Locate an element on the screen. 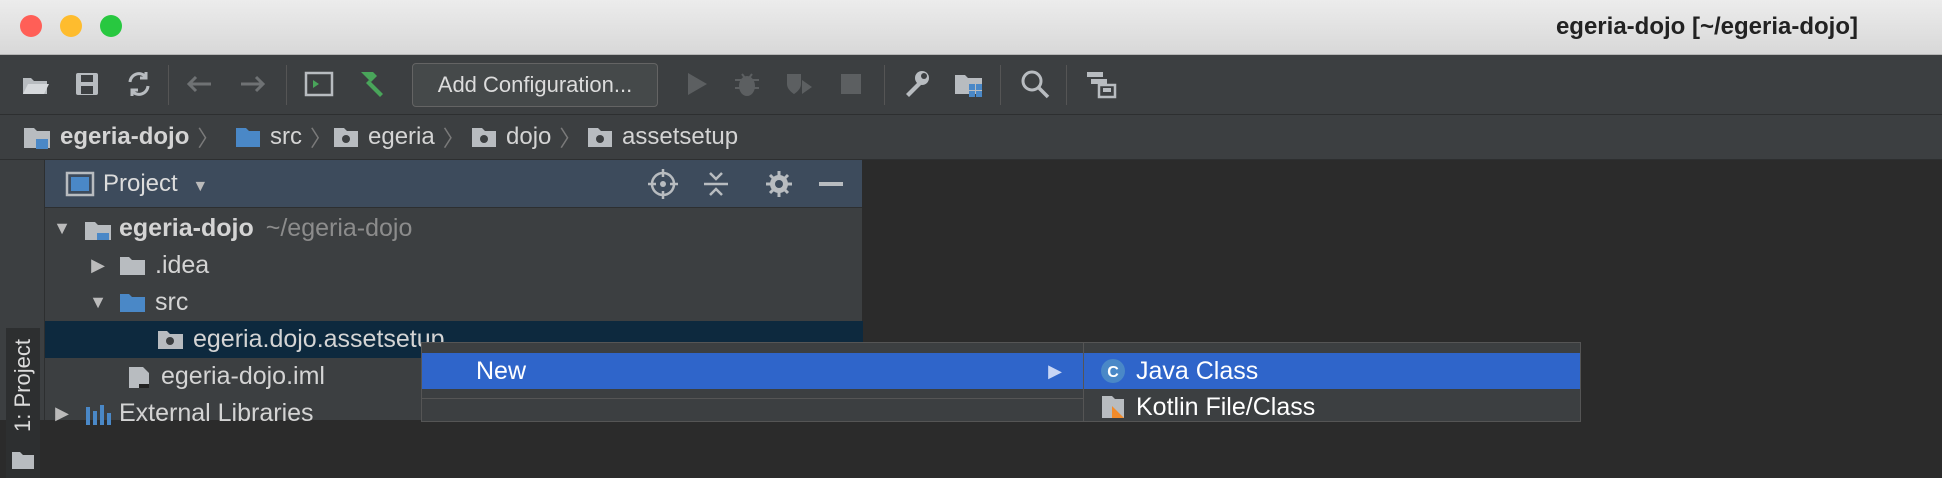 Image resolution: width=1942 pixels, height=478 pixels. sync-icon is located at coordinates (139, 84).